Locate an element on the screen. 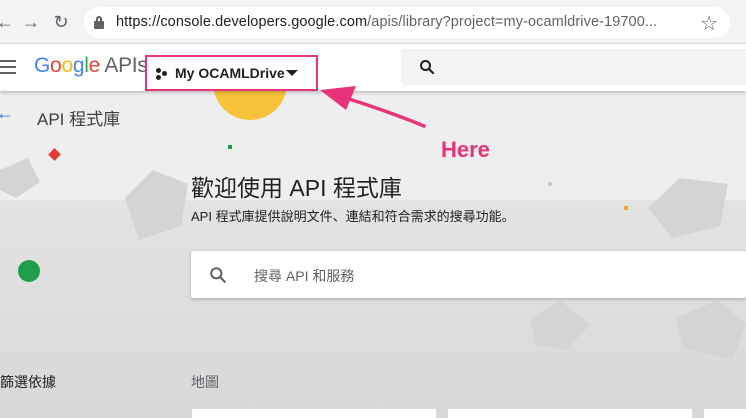 This screenshot has width=746, height=418. rock-illustration is located at coordinates (20, 178).